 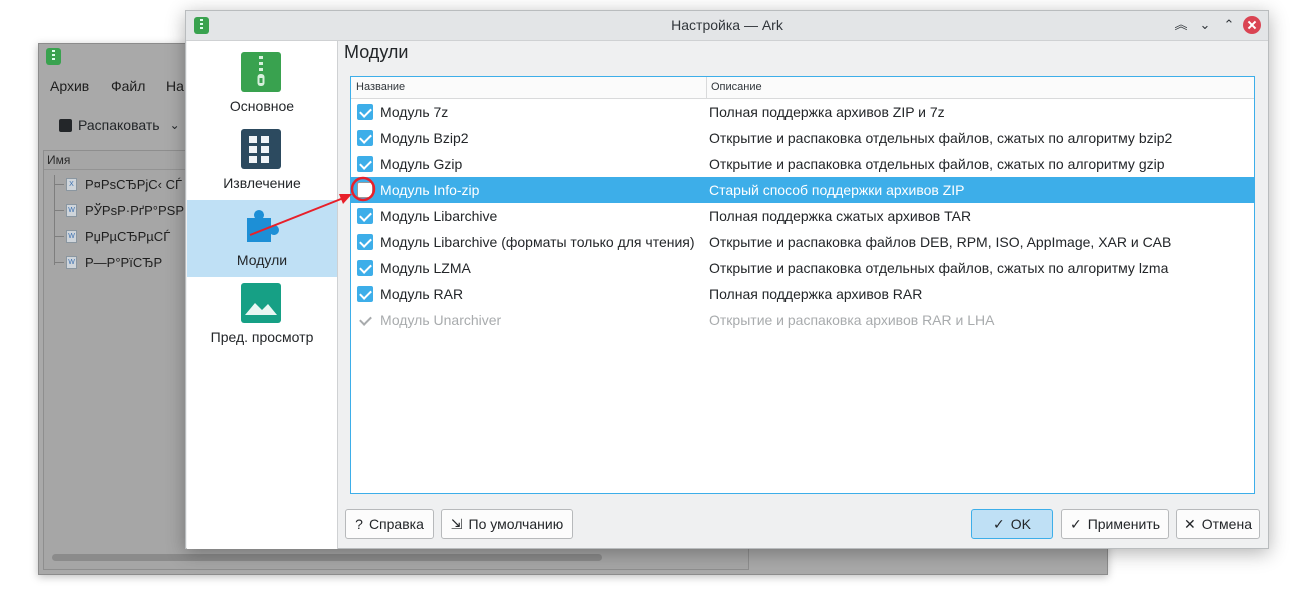 What do you see at coordinates (359, 524) in the screenshot?
I see `help-icon: ?` at bounding box center [359, 524].